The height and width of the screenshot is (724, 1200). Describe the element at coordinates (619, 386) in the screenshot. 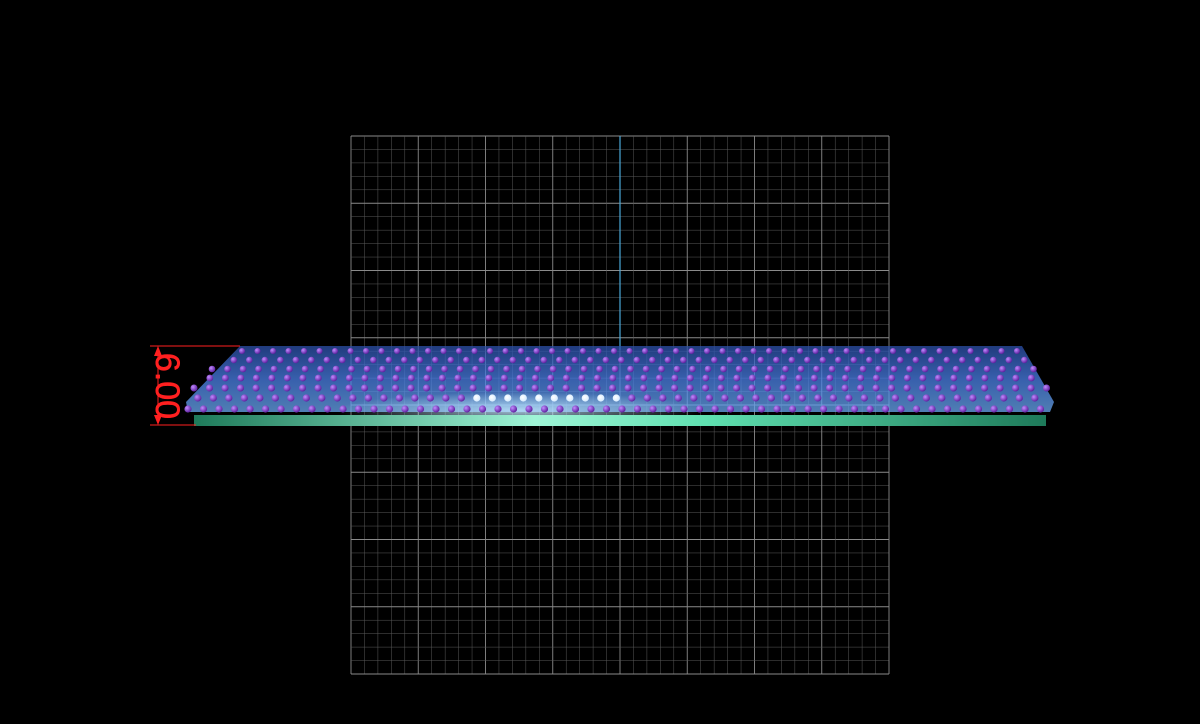

I see `ring-model` at that location.